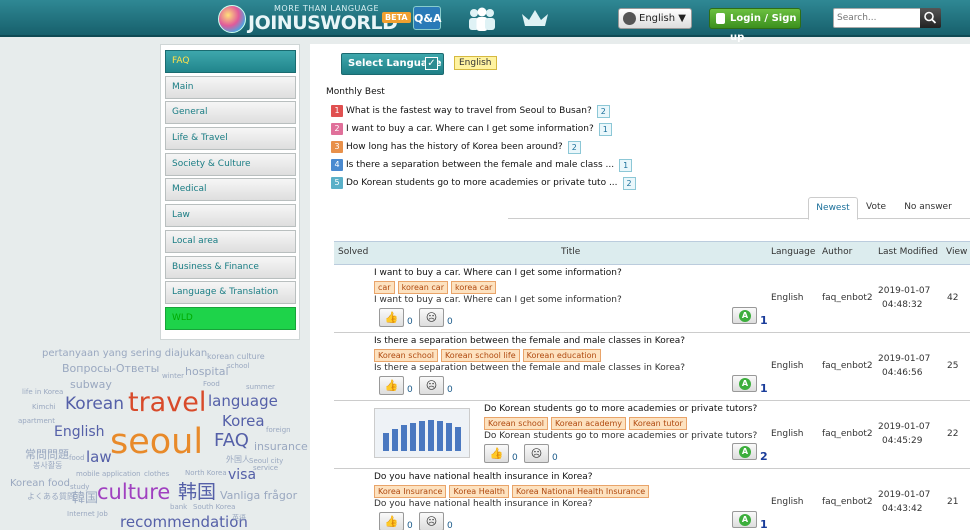 The height and width of the screenshot is (530, 970). Describe the element at coordinates (755, 25) in the screenshot. I see `login-signup-button: Login / Sign up` at that location.